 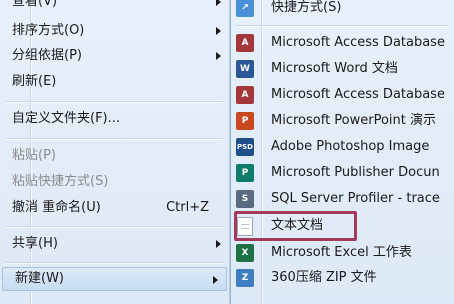 I want to click on menu-item-shortcut: Ctrl+Z, so click(x=187, y=207).